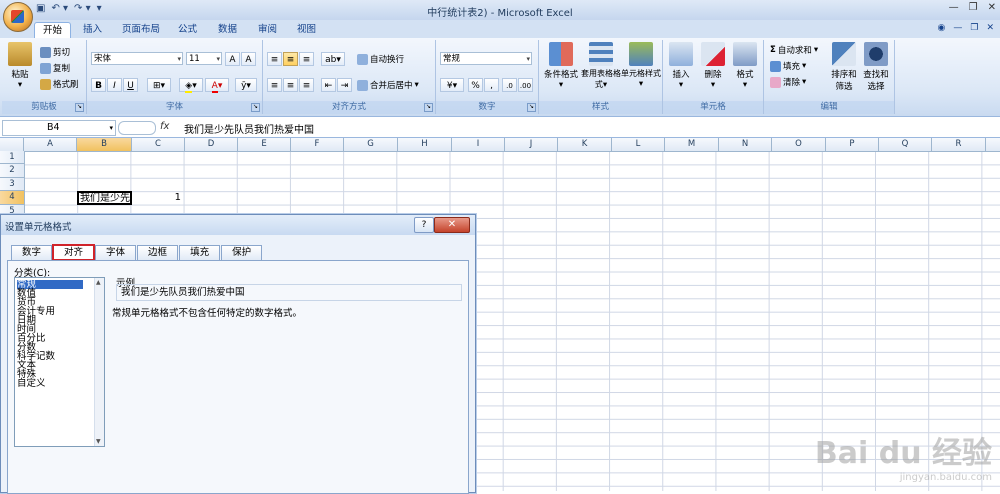 The width and height of the screenshot is (1000, 494). I want to click on grow-font-button: A, so click(232, 59).